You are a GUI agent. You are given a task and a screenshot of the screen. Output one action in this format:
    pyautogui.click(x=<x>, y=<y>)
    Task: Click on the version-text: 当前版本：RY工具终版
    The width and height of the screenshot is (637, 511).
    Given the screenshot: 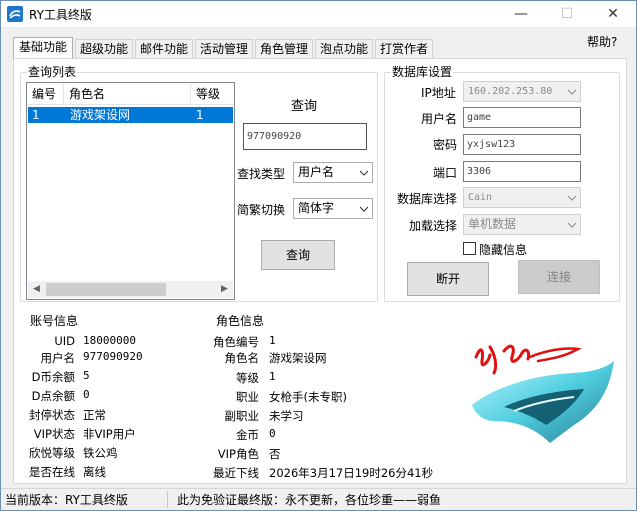 What is the action you would take?
    pyautogui.click(x=66, y=500)
    